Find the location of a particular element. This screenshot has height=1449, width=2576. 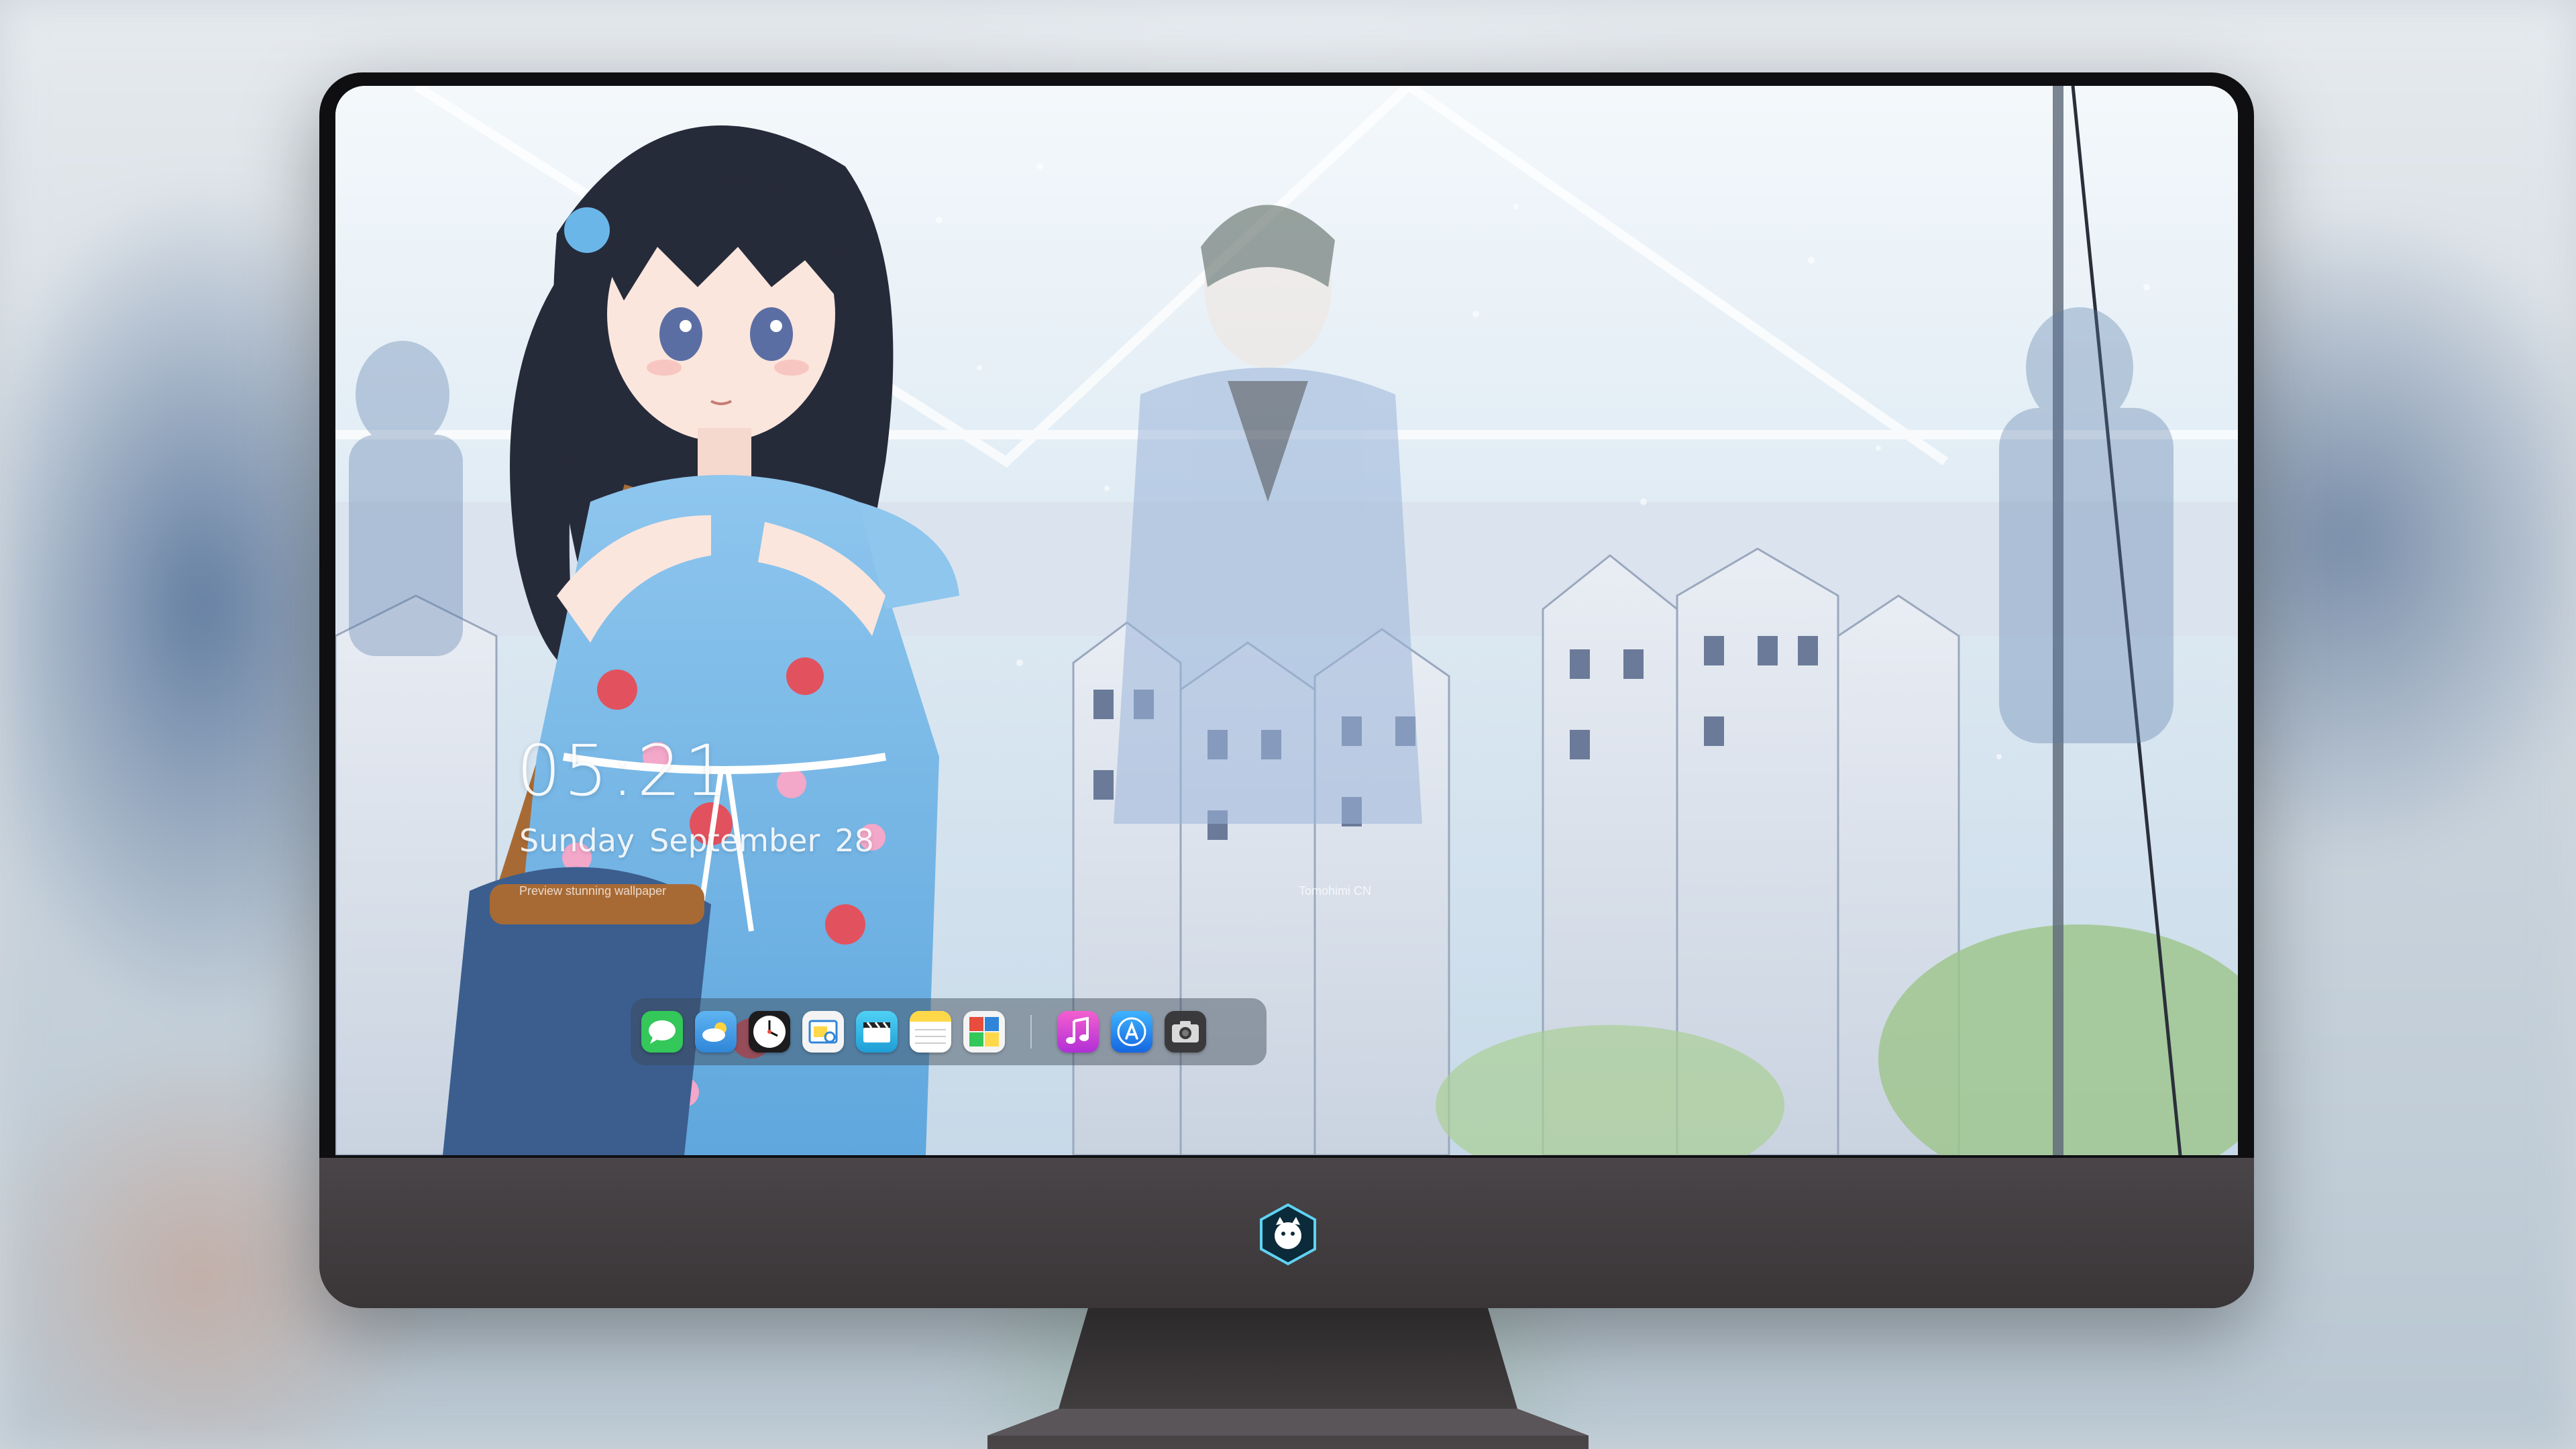

lock-screen-date: Sunday September 28 is located at coordinates (704, 840).